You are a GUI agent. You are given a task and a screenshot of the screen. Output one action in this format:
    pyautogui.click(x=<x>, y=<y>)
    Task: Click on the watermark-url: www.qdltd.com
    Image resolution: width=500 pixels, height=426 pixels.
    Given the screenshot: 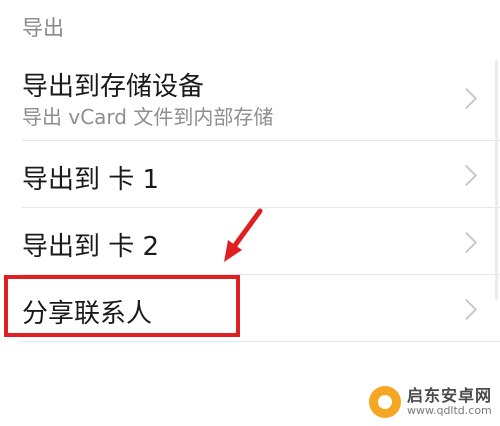 What is the action you would take?
    pyautogui.click(x=449, y=410)
    